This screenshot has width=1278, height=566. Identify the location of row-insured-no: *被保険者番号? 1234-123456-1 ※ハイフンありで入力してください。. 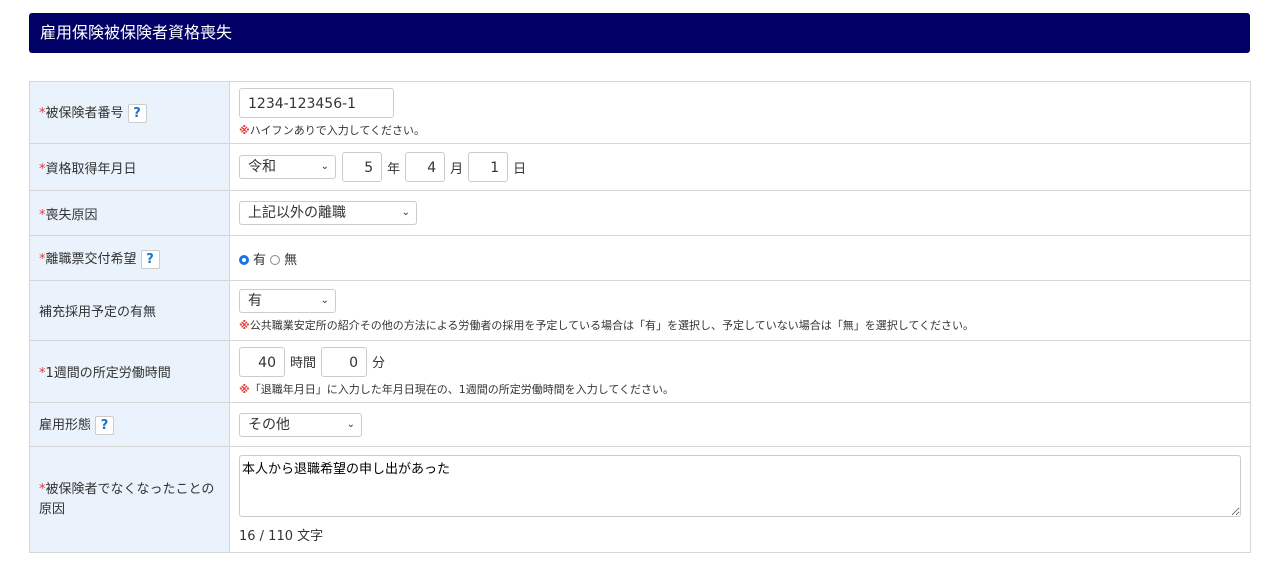
(640, 112).